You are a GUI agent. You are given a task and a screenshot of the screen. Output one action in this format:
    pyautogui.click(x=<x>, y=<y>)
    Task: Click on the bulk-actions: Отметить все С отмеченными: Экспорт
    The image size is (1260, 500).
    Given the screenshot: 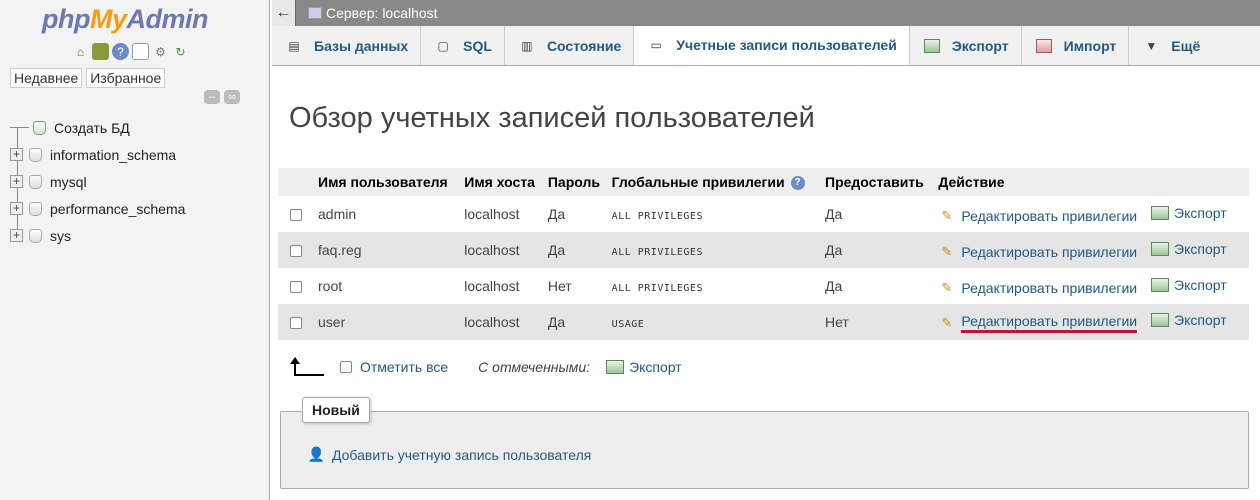 What is the action you would take?
    pyautogui.click(x=486, y=366)
    